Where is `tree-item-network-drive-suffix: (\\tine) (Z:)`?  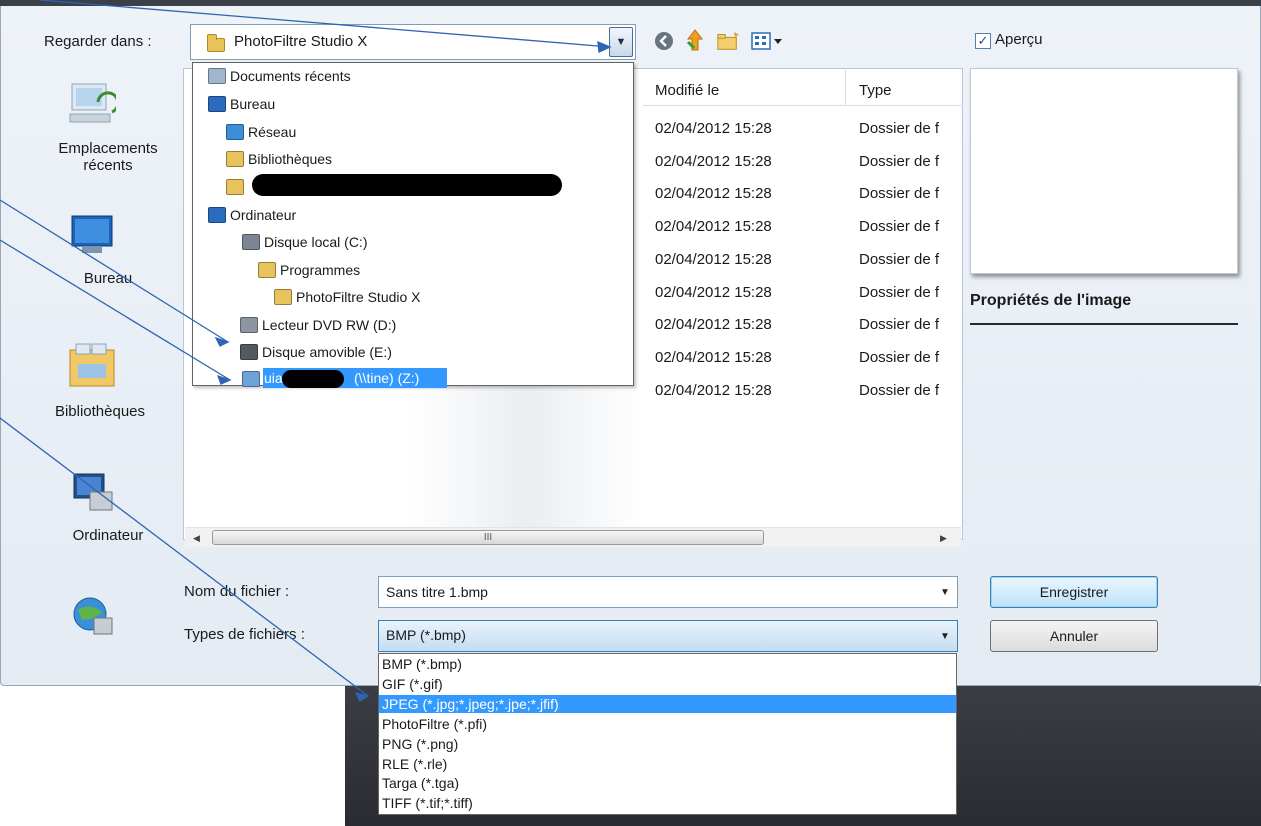 tree-item-network-drive-suffix: (\\tine) (Z:) is located at coordinates (386, 378).